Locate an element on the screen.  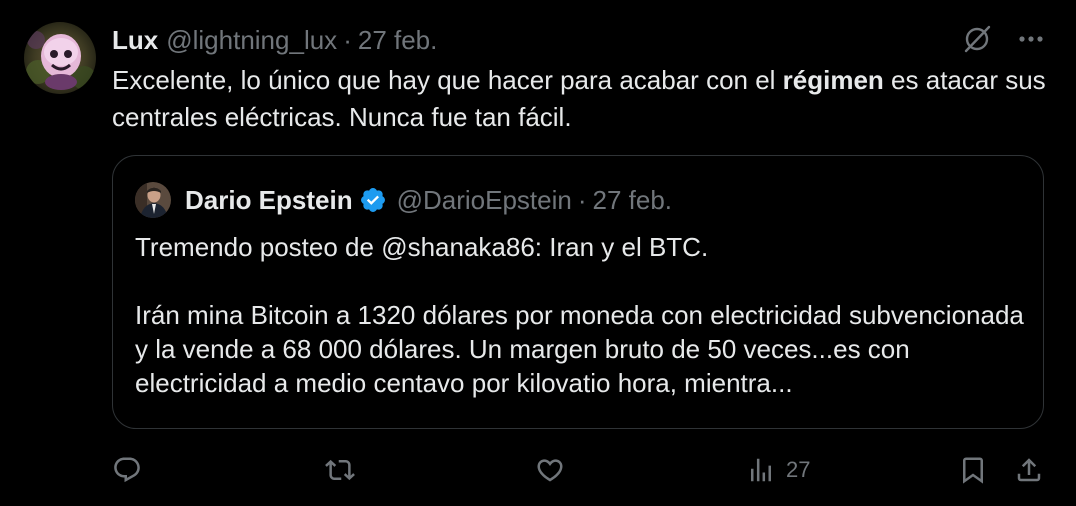
quoted-tweet-header: Dario Epstein @DarioEpstein · 27 feb. is located at coordinates (403, 200).